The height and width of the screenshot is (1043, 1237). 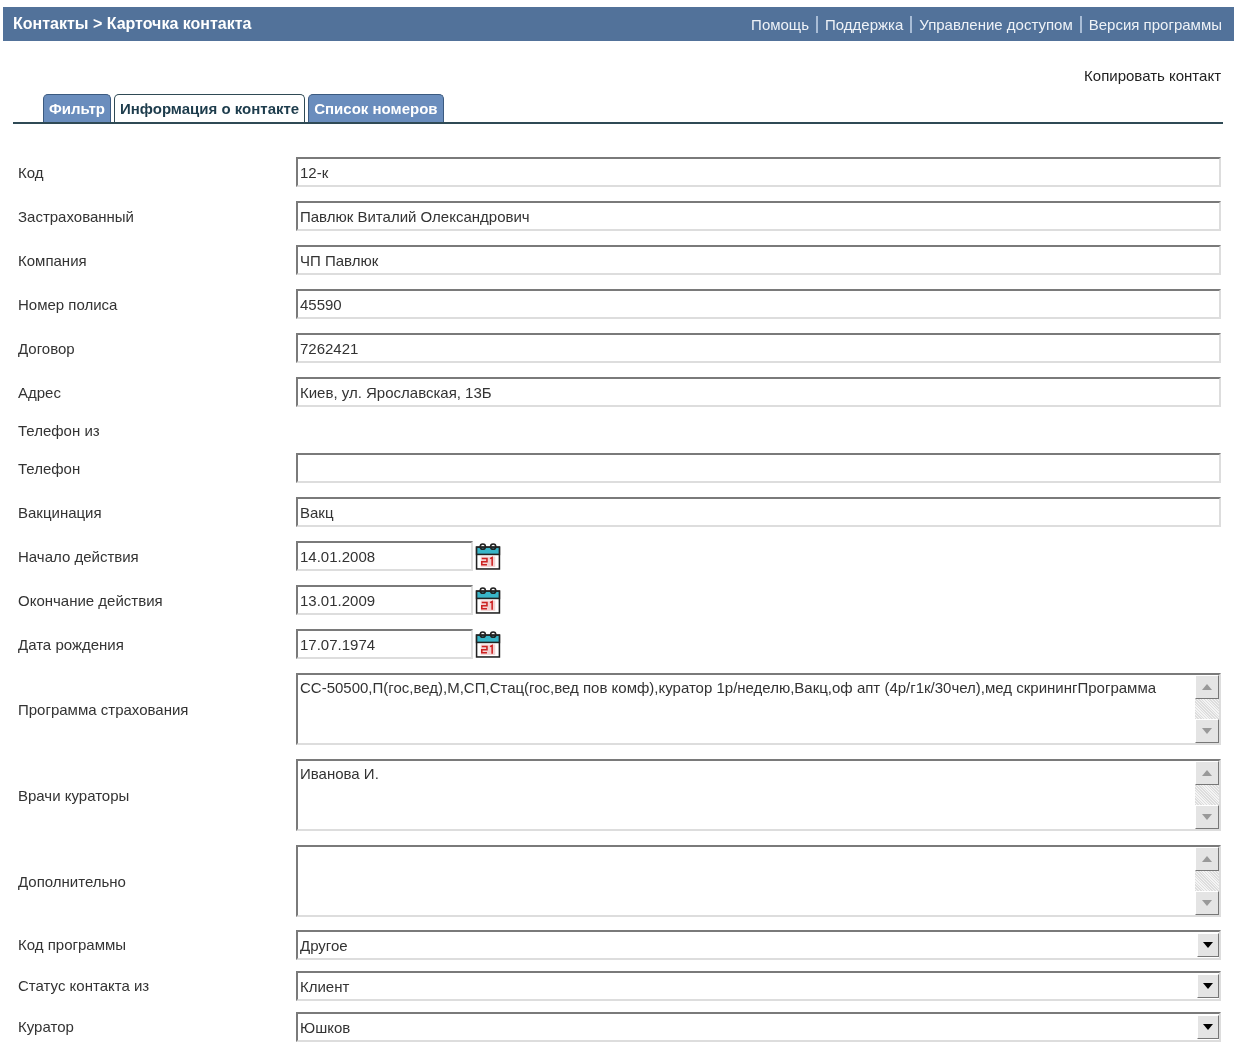 I want to click on text-field: Павлюк Виталий Олександрович, so click(x=758, y=216).